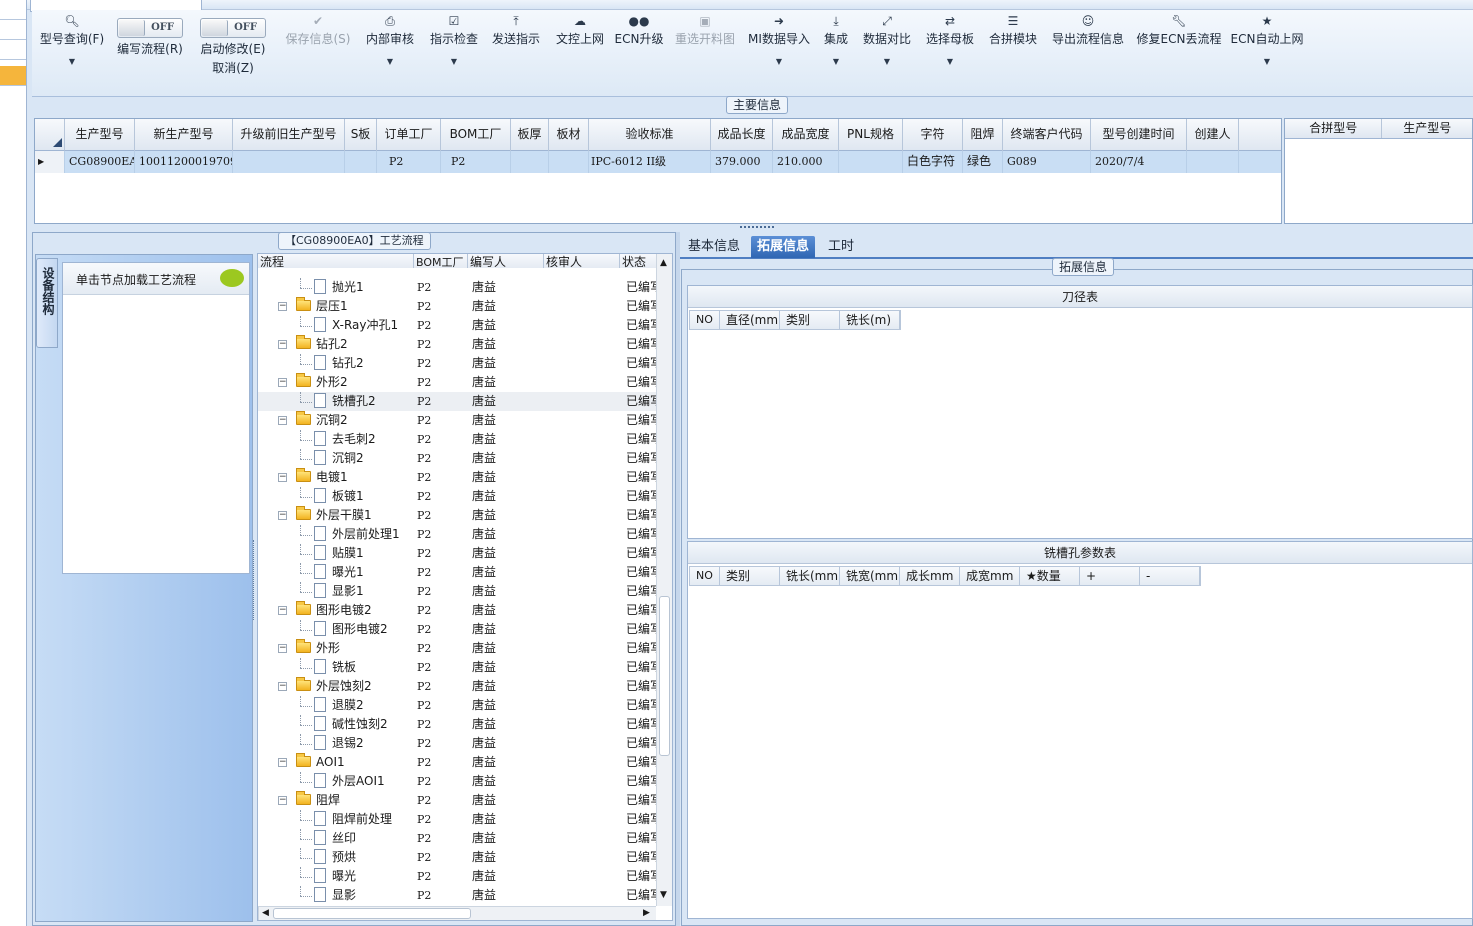 The image size is (1473, 926). What do you see at coordinates (678, 579) in the screenshot?
I see `panel-splitter` at bounding box center [678, 579].